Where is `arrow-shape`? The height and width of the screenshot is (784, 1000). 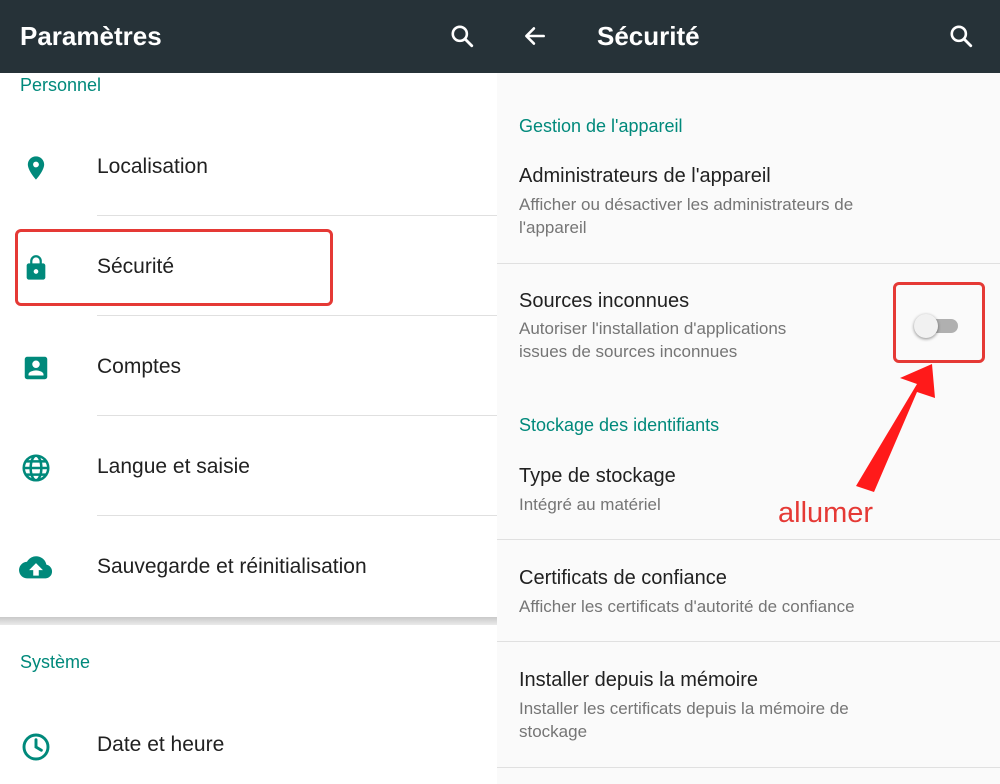 arrow-shape is located at coordinates (895, 428).